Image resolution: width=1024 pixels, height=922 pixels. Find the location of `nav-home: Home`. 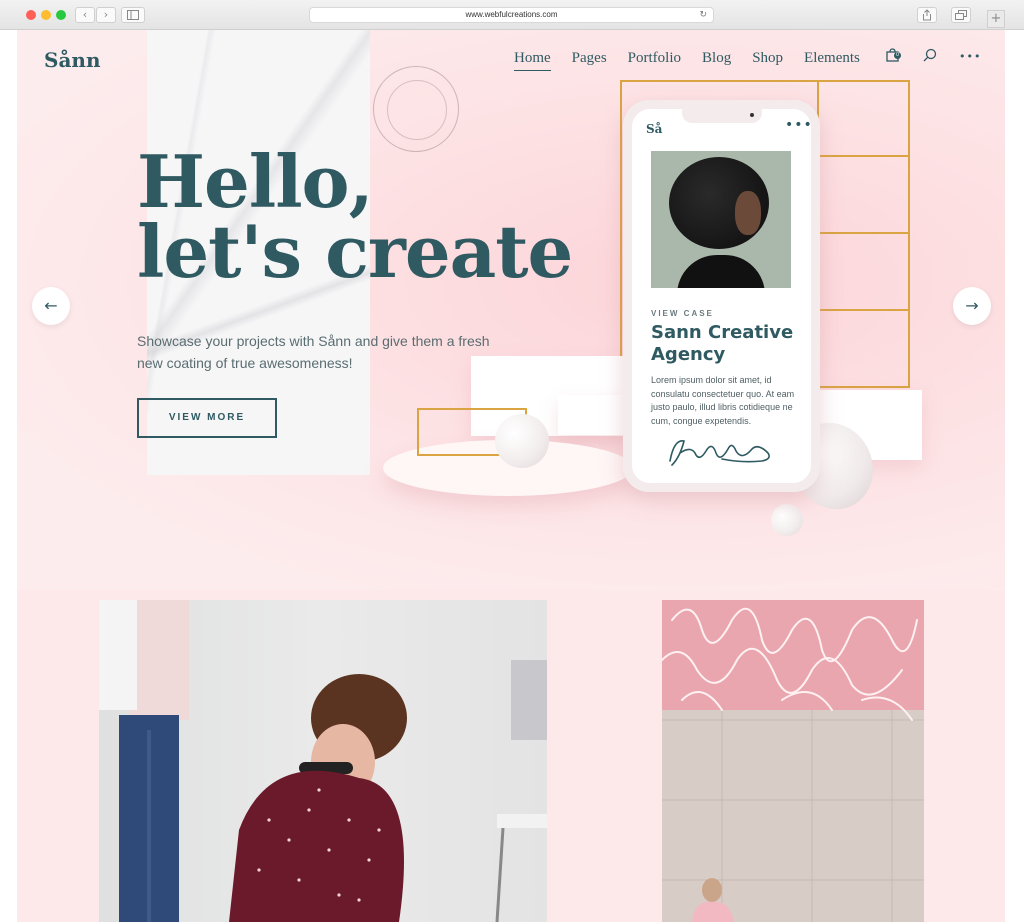

nav-home: Home is located at coordinates (532, 60).